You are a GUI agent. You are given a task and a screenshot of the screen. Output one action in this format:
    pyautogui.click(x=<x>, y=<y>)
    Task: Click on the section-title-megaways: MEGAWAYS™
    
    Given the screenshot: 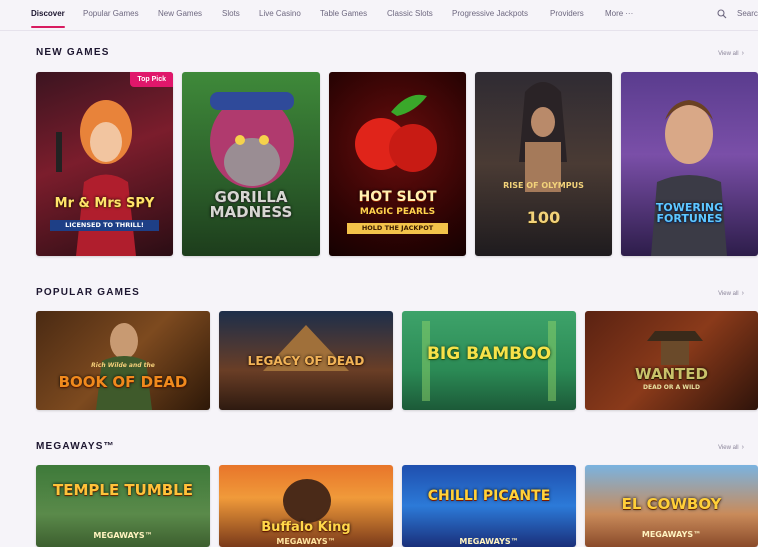 What is the action you would take?
    pyautogui.click(x=75, y=446)
    